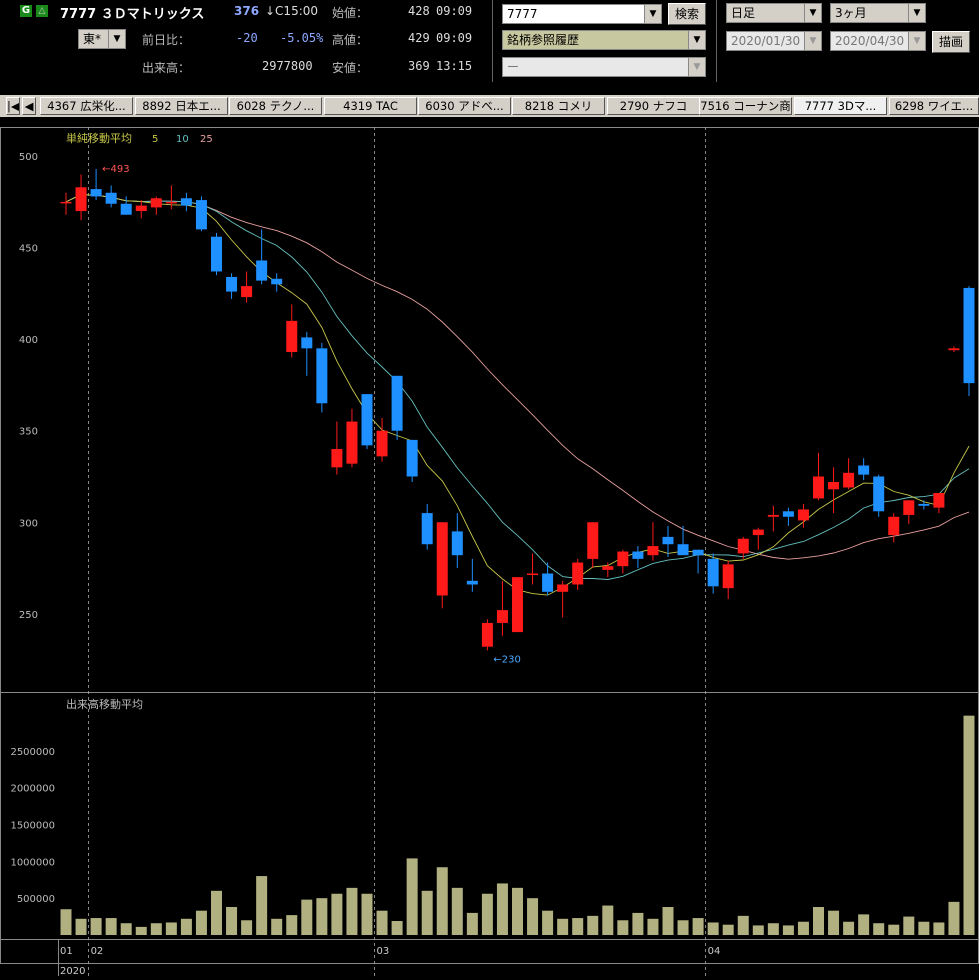  What do you see at coordinates (604, 67) in the screenshot?
I see `secondary-select: ー ▼` at bounding box center [604, 67].